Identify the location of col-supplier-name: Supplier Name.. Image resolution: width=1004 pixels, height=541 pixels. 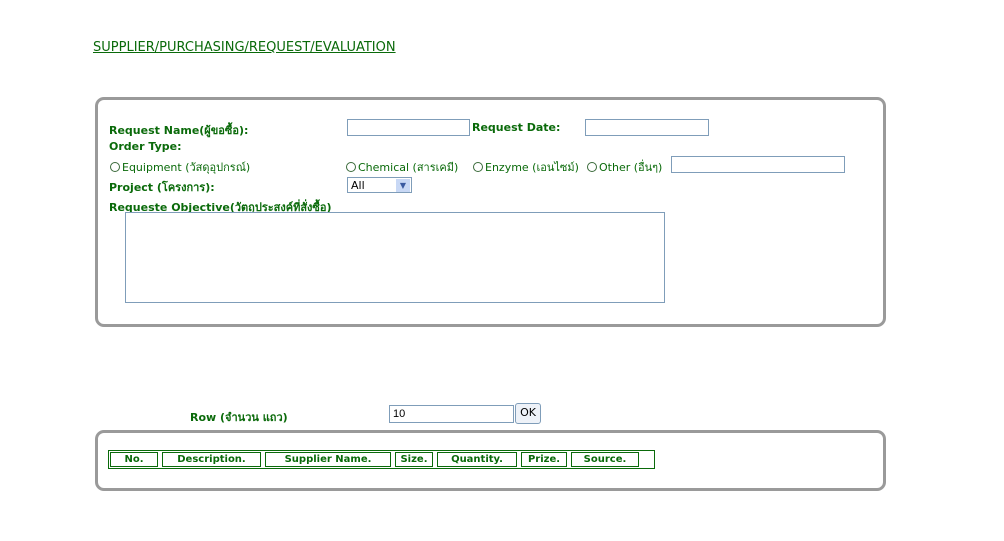
(328, 459).